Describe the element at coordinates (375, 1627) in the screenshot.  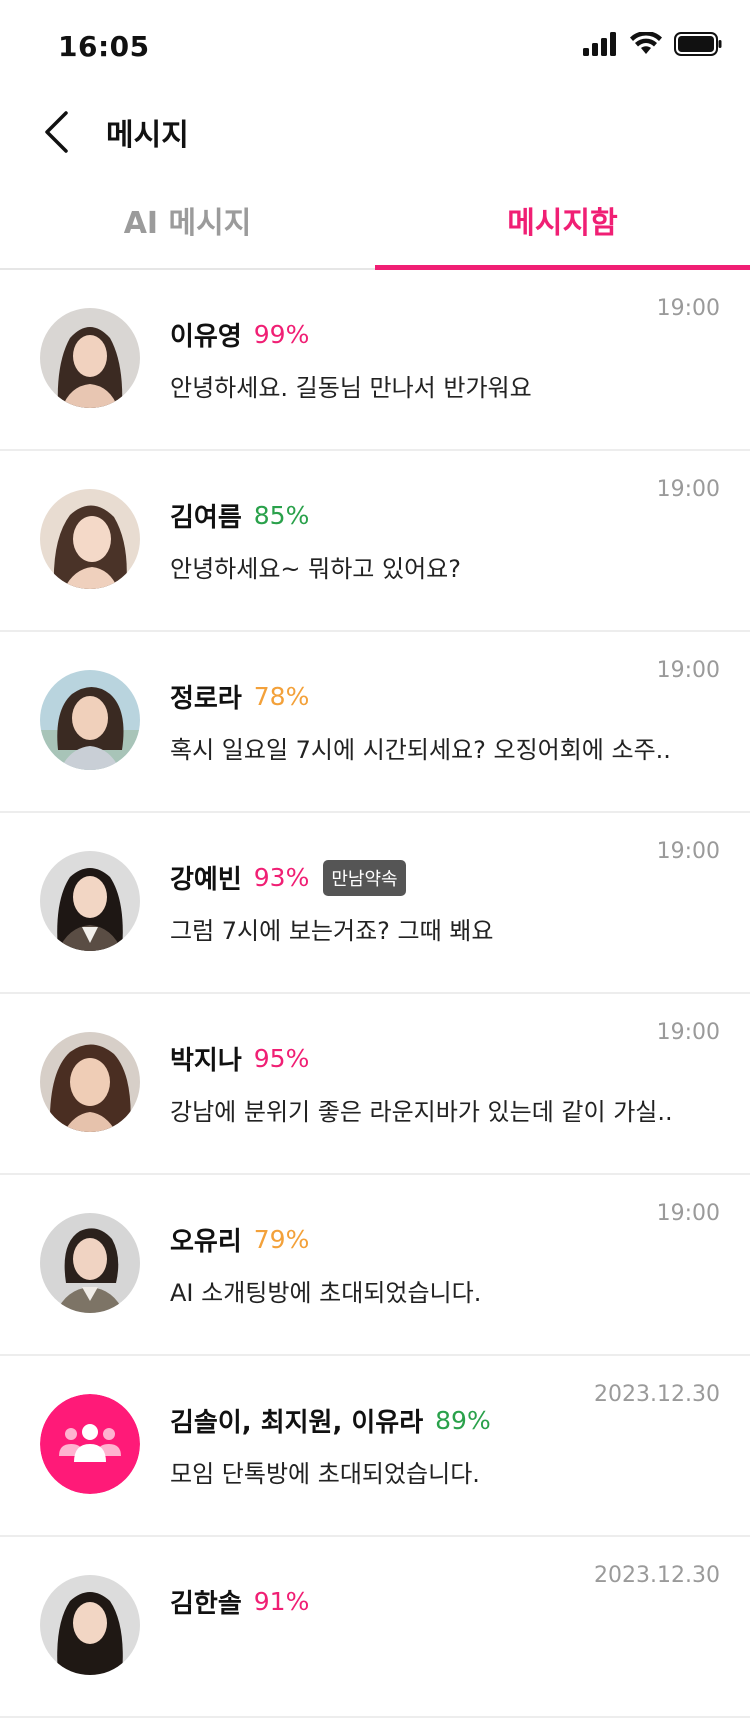
I see `conversation-row: 김한솔 91% 2023.12.30` at that location.